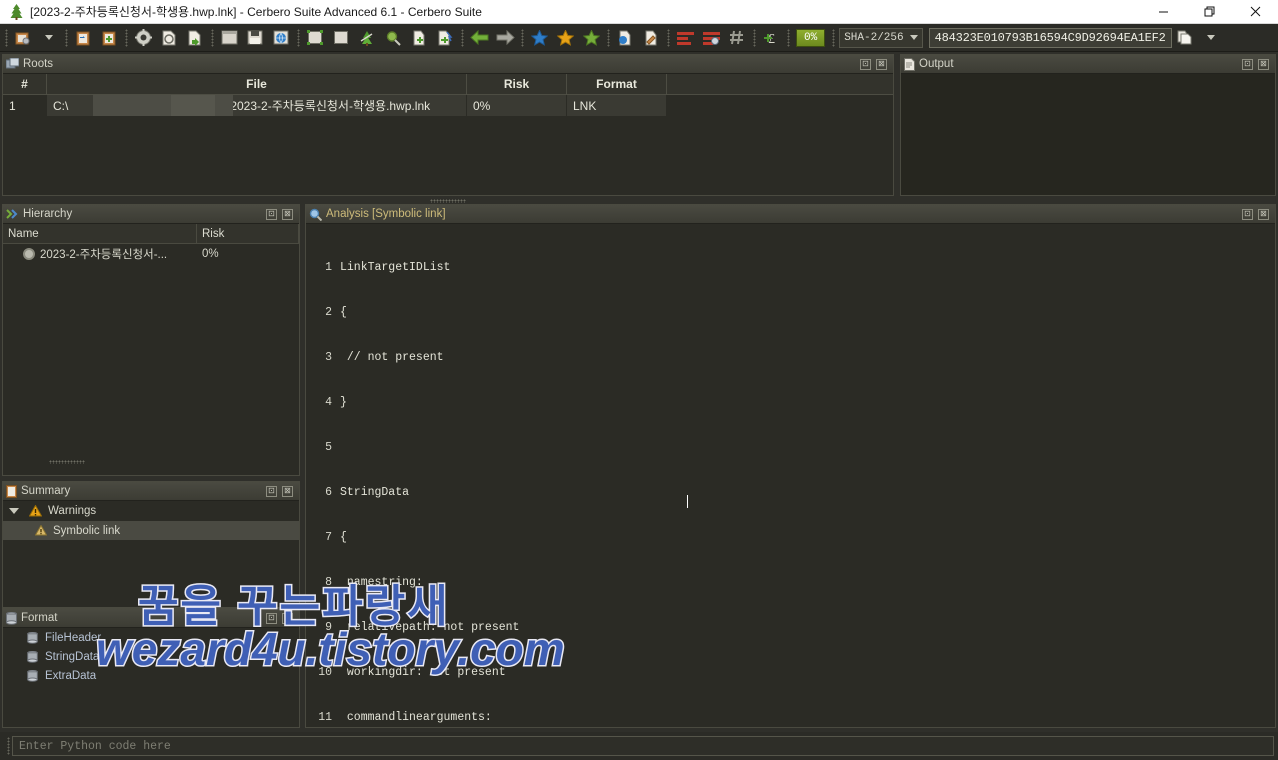 This screenshot has width=1278, height=760. I want to click on format-panel-header: Format ⊡ ⊠, so click(151, 618).